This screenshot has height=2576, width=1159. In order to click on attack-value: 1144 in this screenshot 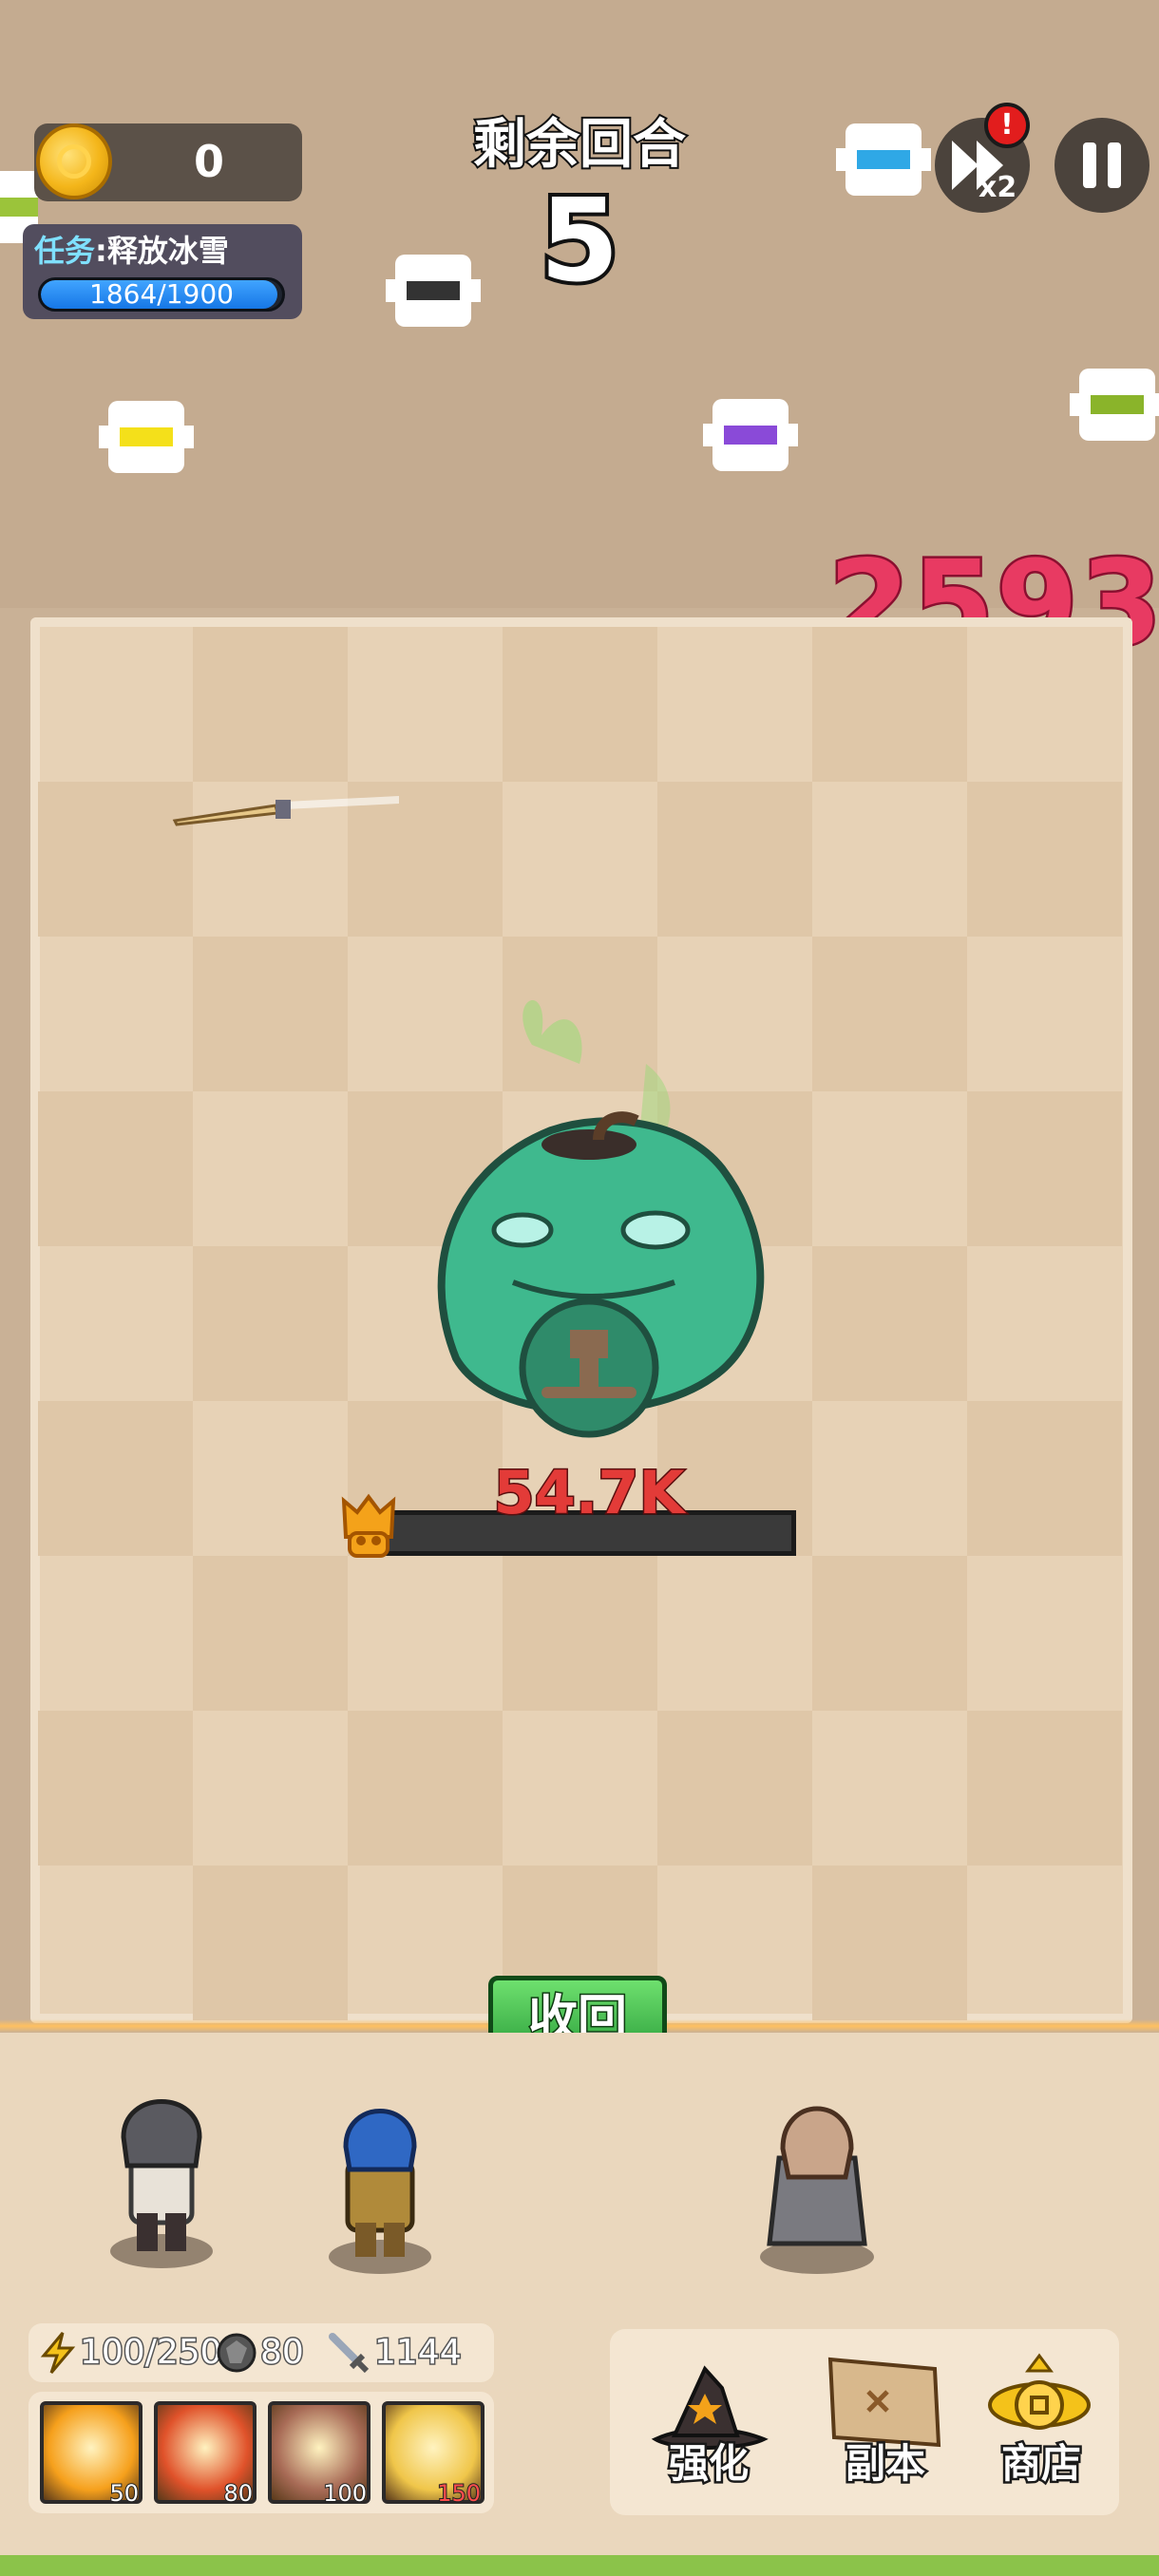, I will do `click(418, 2353)`.